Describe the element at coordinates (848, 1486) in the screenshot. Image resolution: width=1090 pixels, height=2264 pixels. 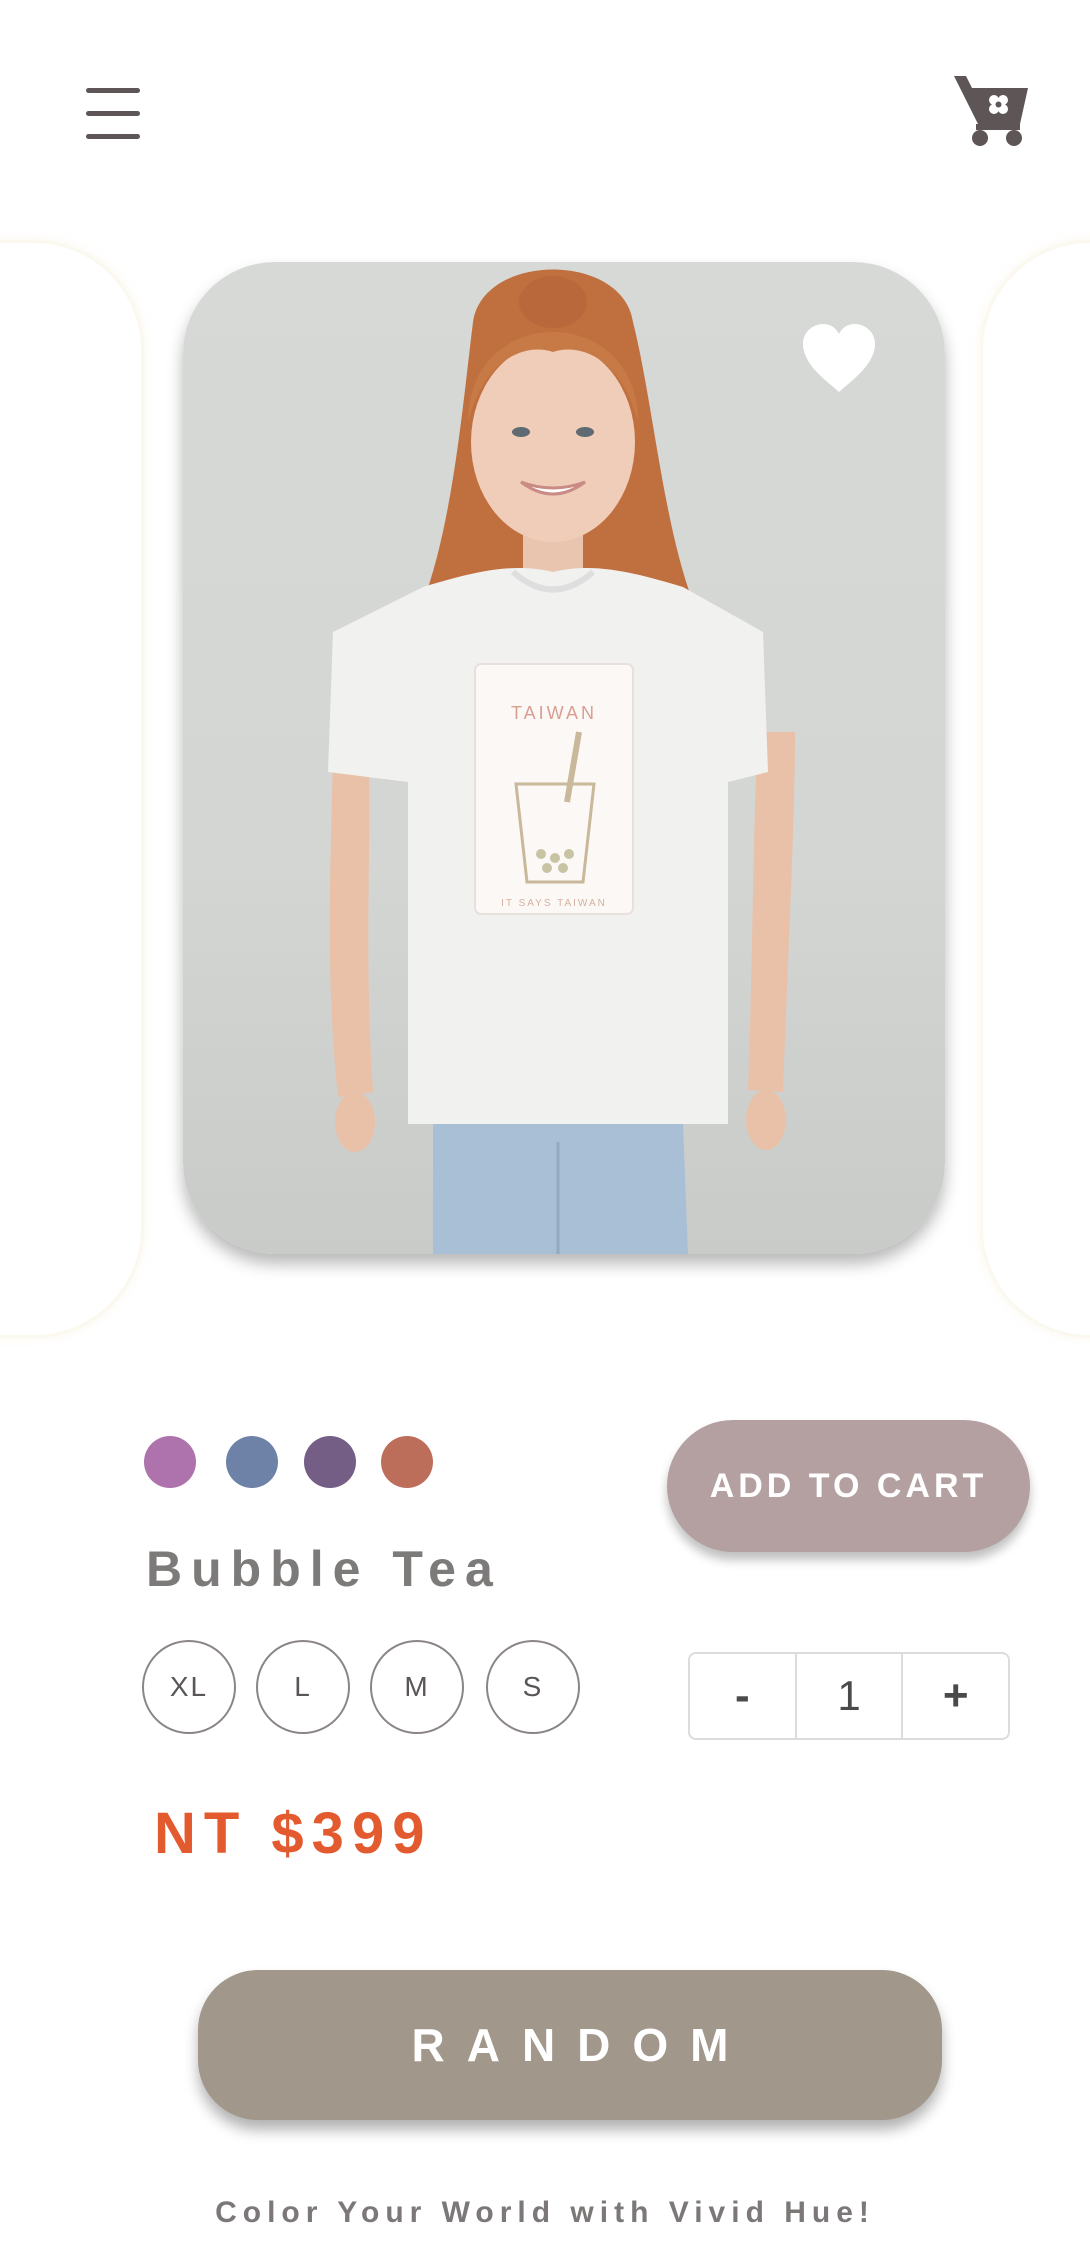
I see `add-to-cart-button: ADD TO CART` at that location.